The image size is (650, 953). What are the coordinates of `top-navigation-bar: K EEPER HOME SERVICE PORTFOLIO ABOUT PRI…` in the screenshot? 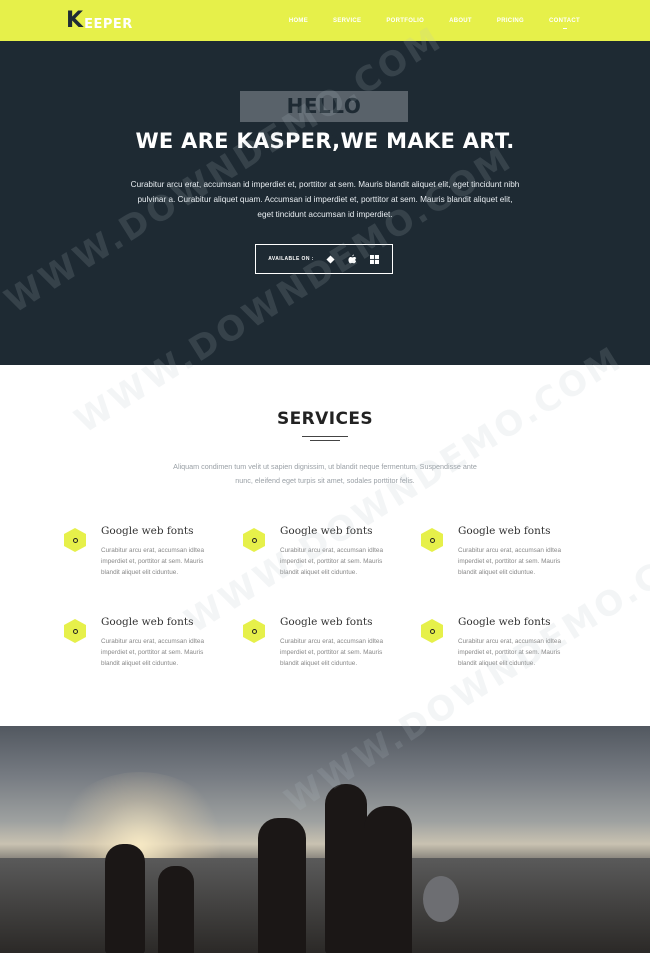 It's located at (325, 20).